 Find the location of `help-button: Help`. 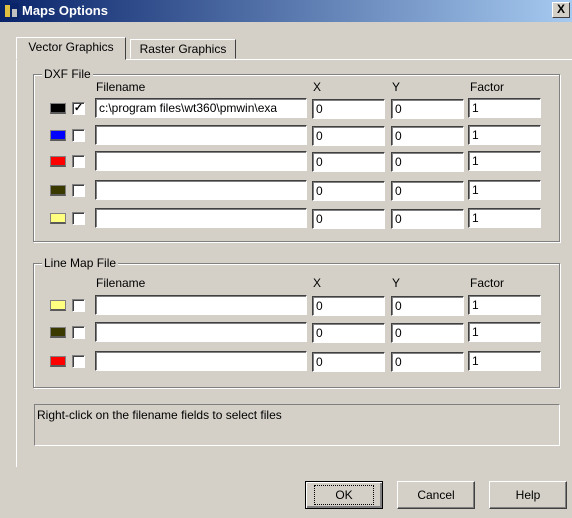

help-button: Help is located at coordinates (528, 495).